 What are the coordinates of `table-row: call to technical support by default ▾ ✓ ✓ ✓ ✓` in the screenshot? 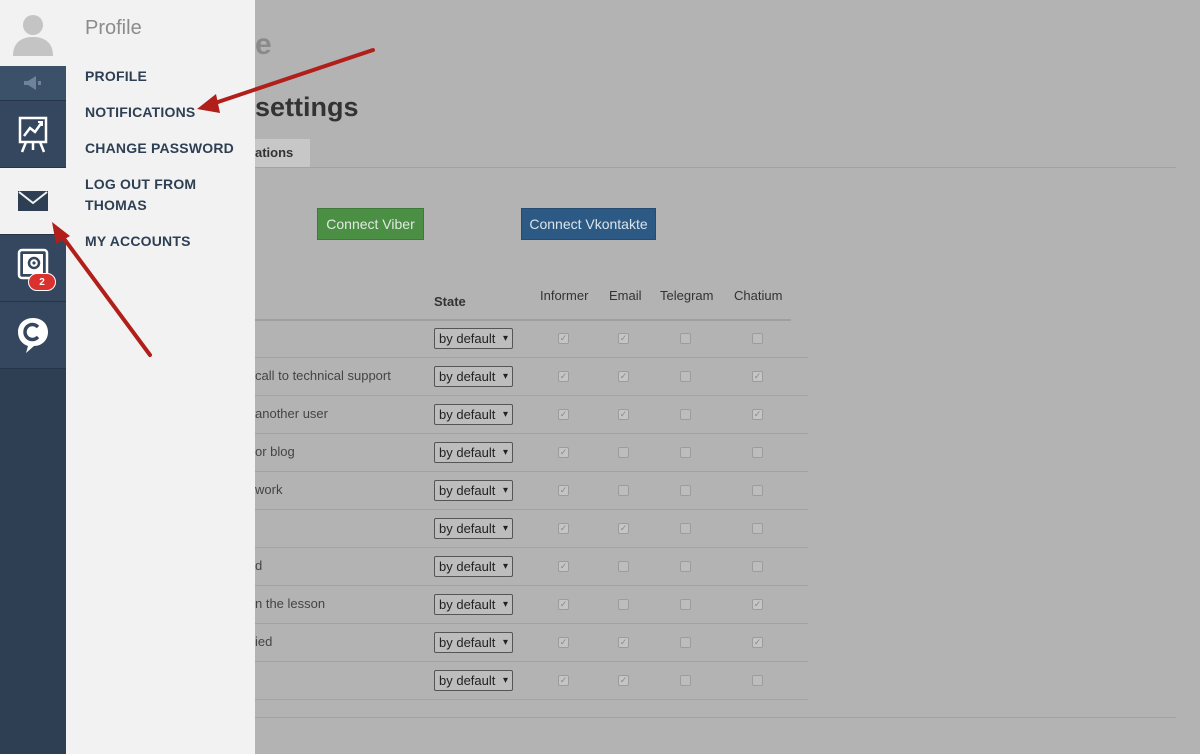 It's located at (531, 377).